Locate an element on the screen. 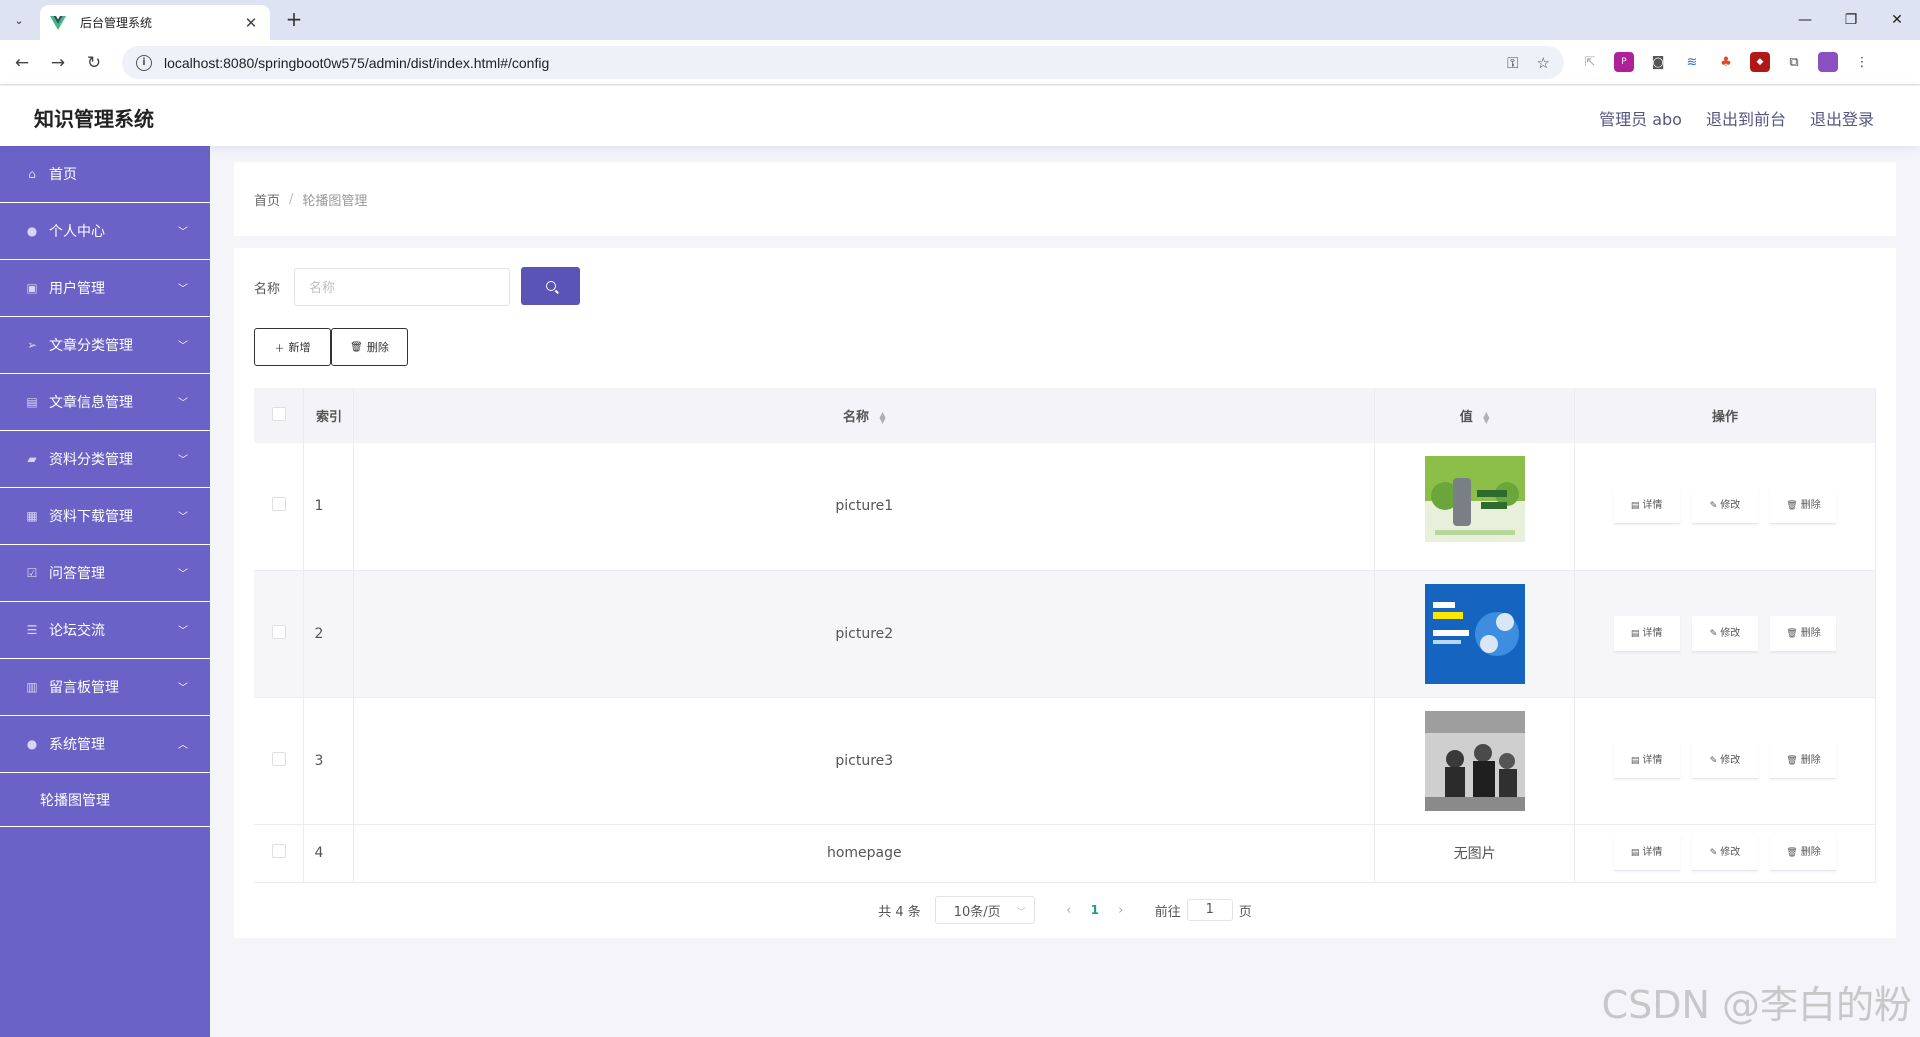 The image size is (1920, 1037). column-header-ops: 操作 is located at coordinates (1725, 415).